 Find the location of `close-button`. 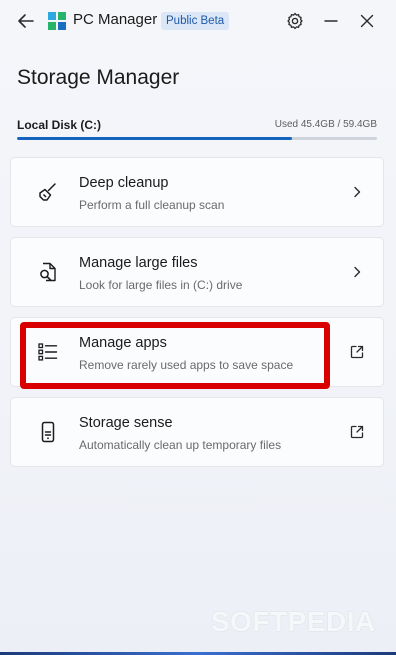

close-button is located at coordinates (367, 21).